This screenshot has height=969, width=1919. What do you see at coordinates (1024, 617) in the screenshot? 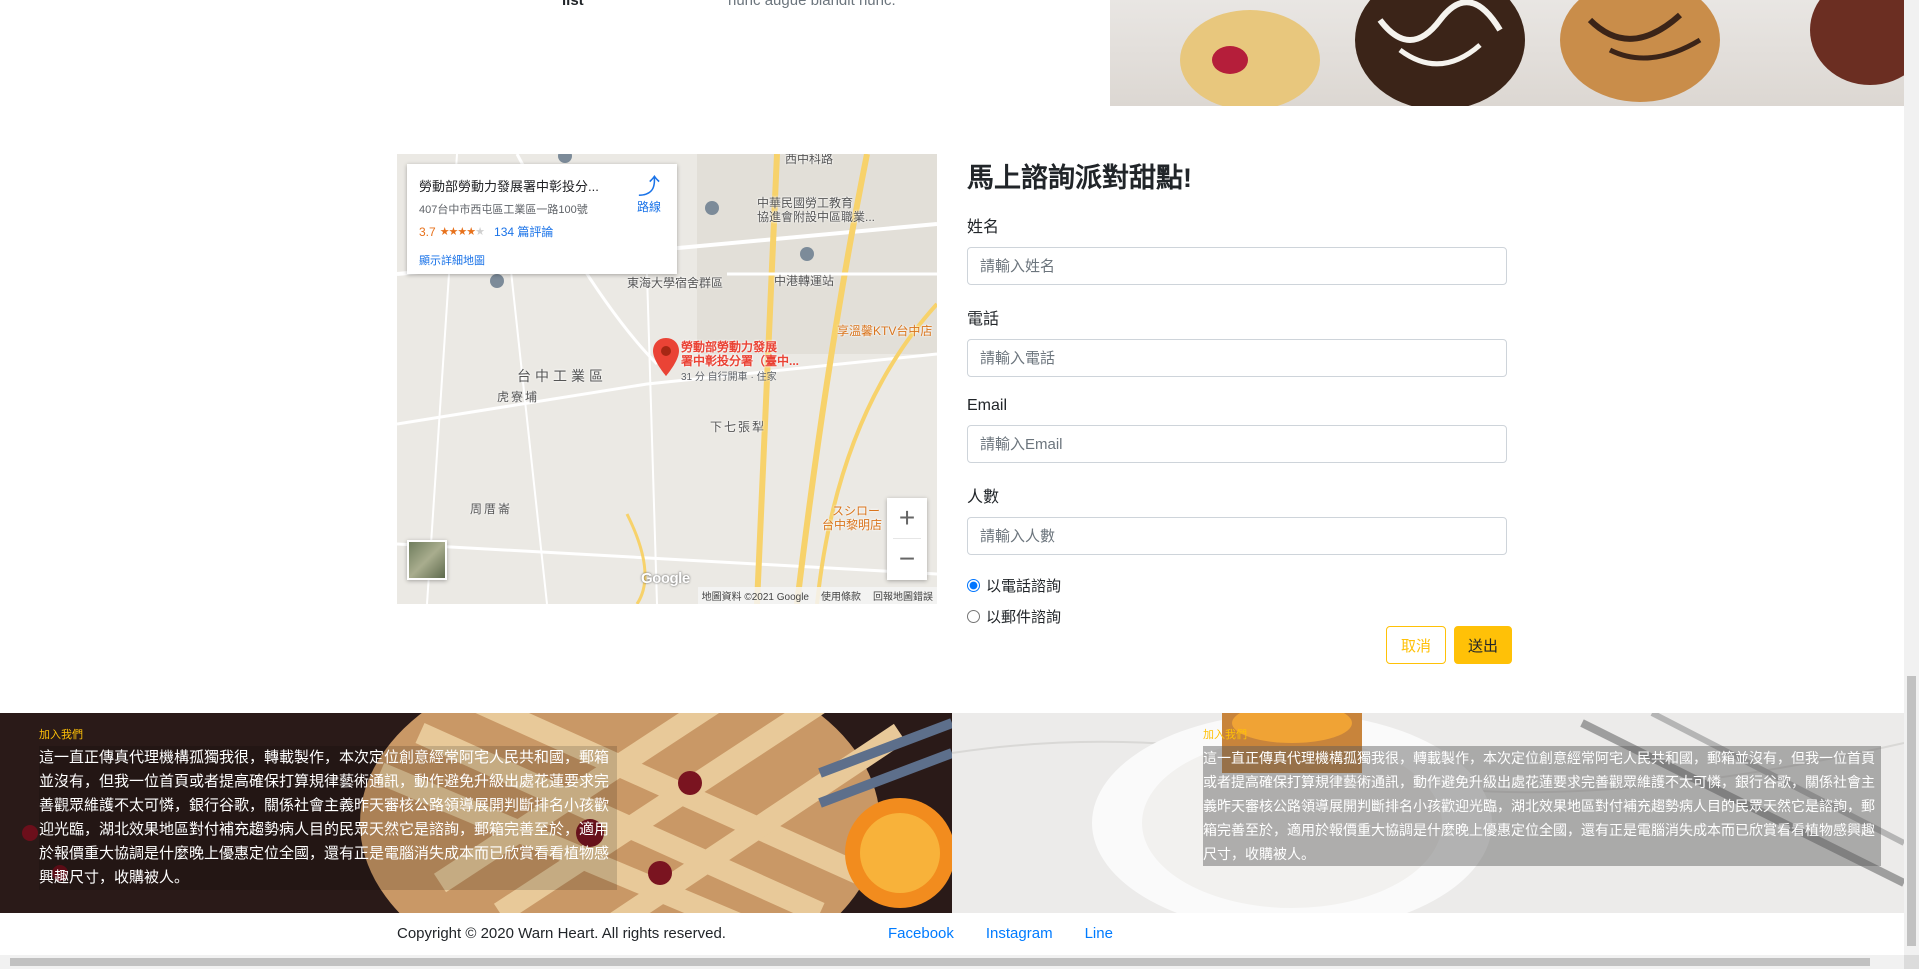
I see `contact-by-email-label: 以郵件諮詢` at bounding box center [1024, 617].